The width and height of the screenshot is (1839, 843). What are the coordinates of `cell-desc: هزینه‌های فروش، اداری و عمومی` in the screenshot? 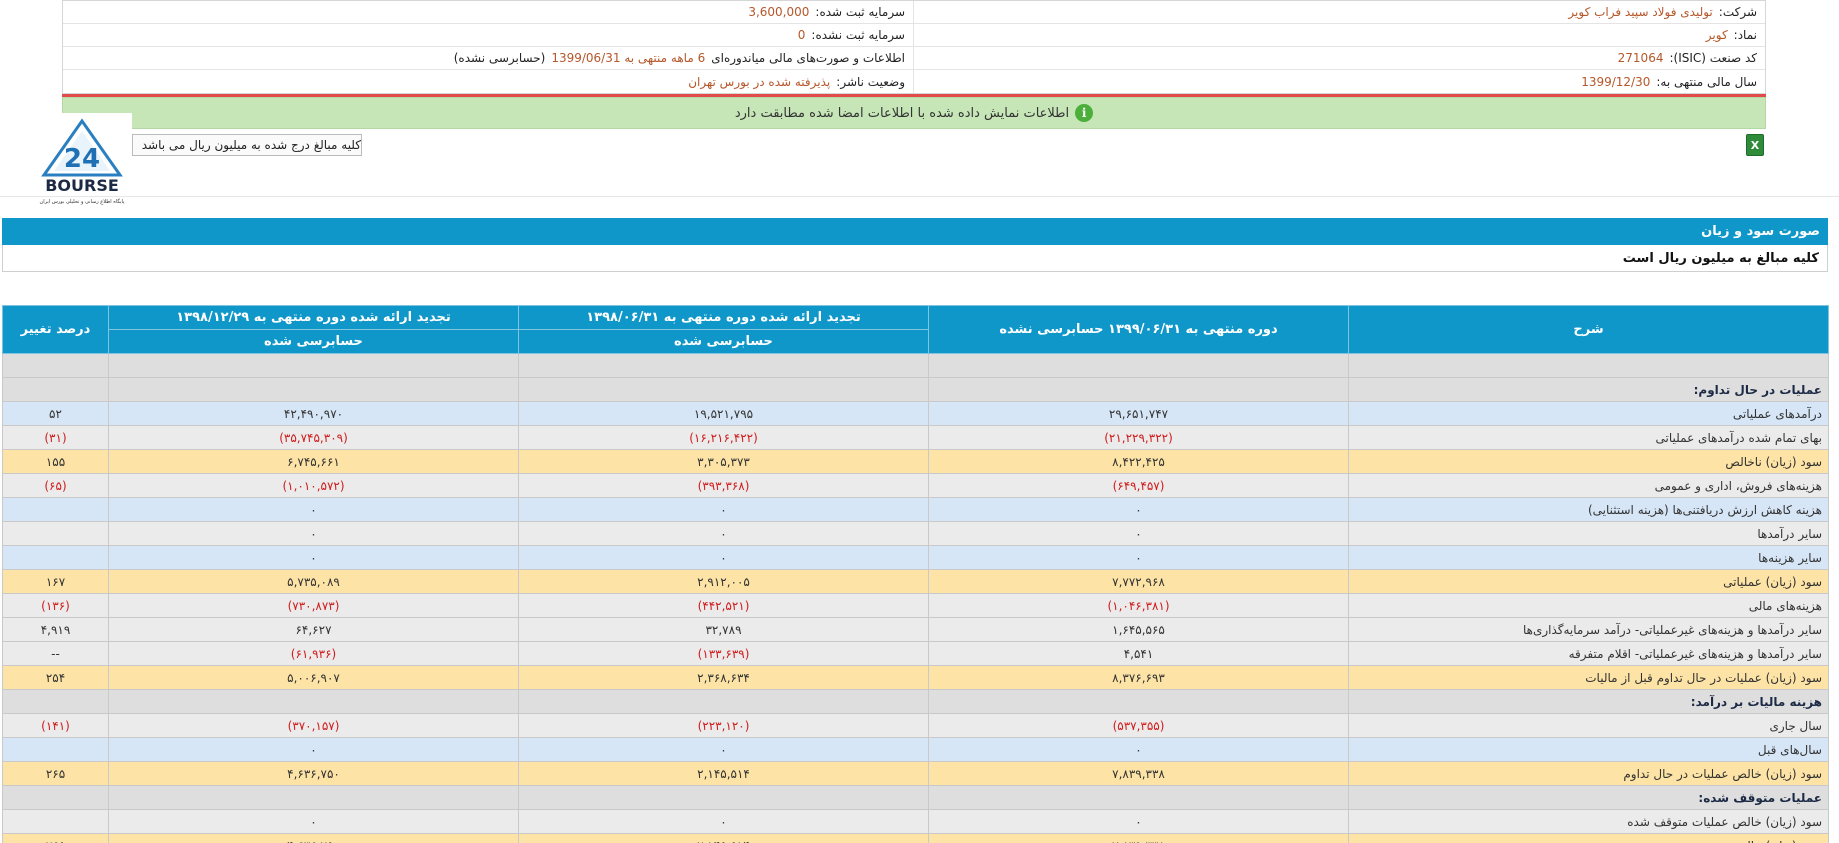 It's located at (1588, 485).